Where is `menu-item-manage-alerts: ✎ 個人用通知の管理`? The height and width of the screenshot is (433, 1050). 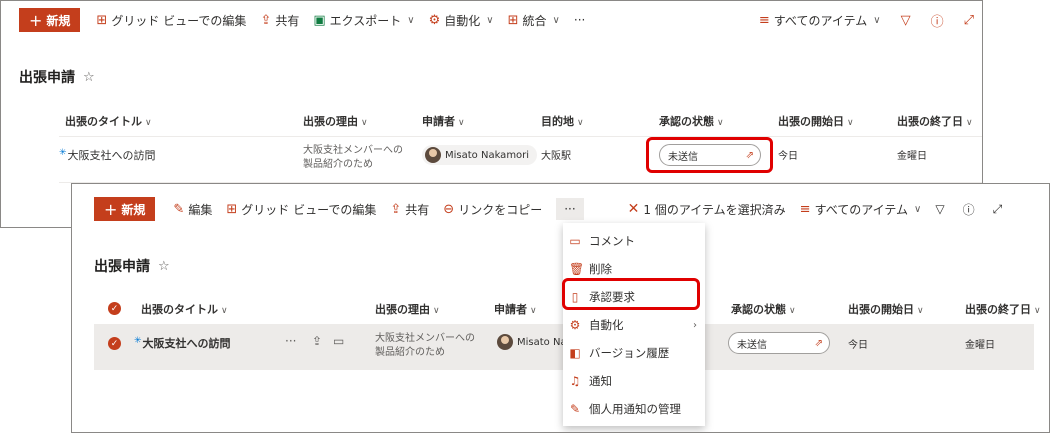 menu-item-manage-alerts: ✎ 個人用通知の管理 is located at coordinates (634, 409).